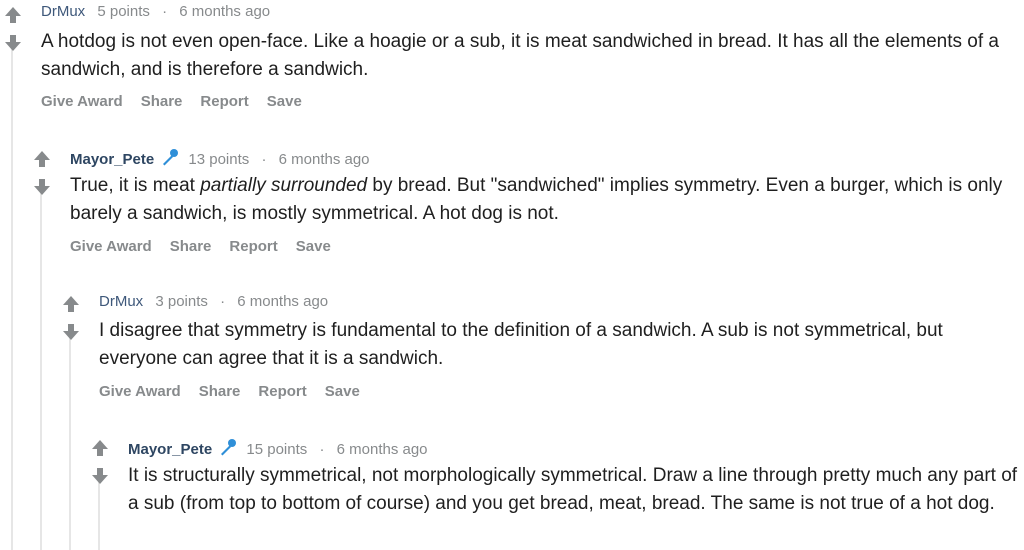  Describe the element at coordinates (181, 301) in the screenshot. I see `comment-points: 3 points` at that location.